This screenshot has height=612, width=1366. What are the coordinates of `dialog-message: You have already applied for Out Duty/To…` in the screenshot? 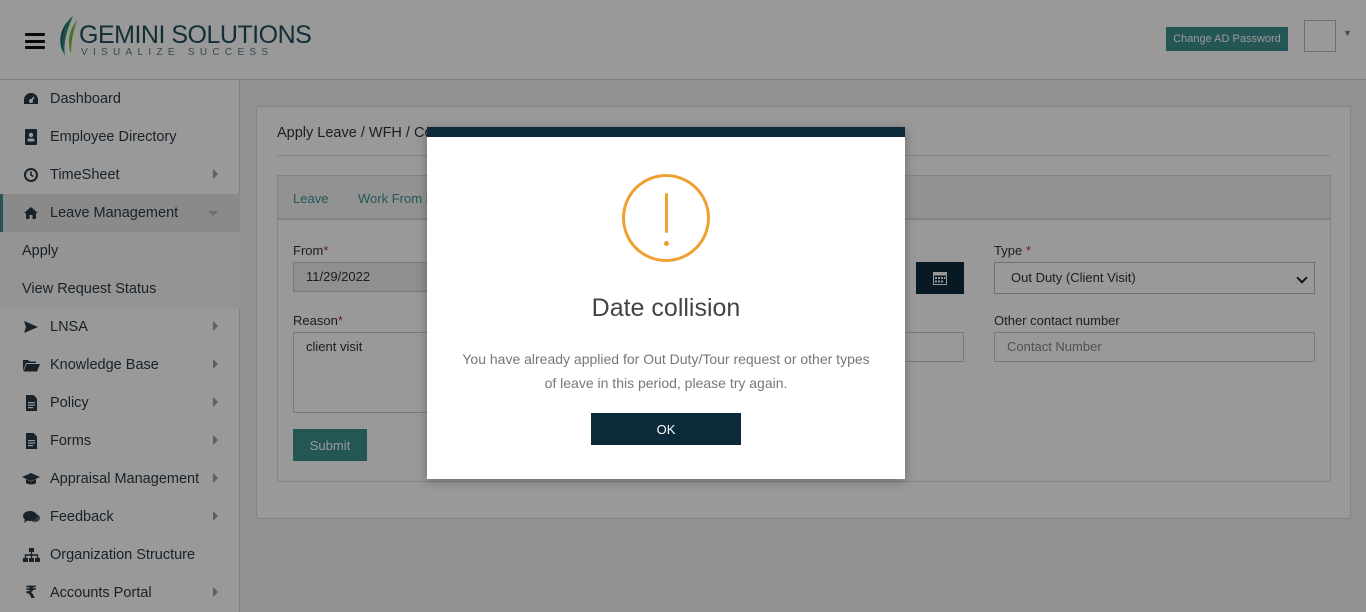 It's located at (666, 371).